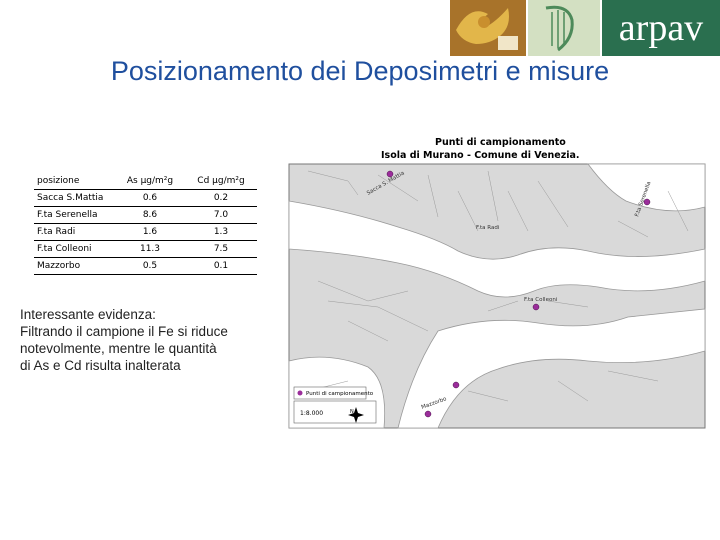  Describe the element at coordinates (74, 181) in the screenshot. I see `column-header: posizione` at that location.